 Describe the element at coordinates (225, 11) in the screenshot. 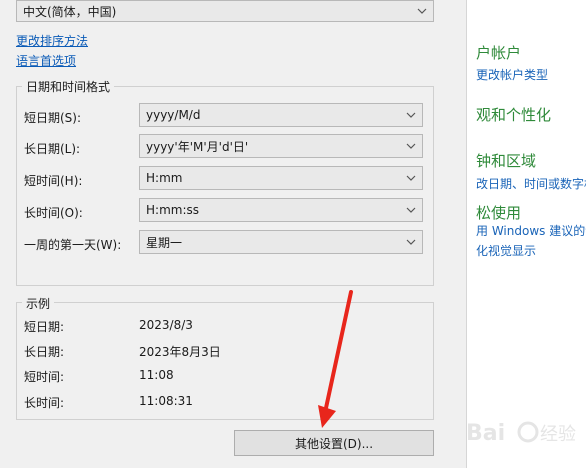

I see `language-format-dropdown: 中文(简体，中国)` at that location.